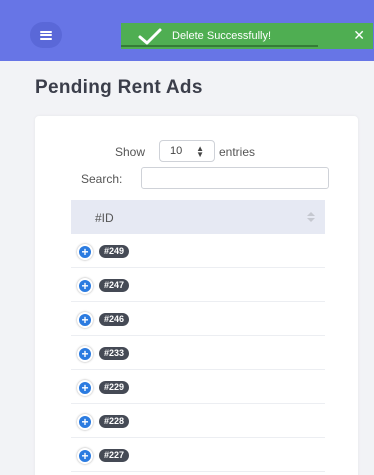 Image resolution: width=374 pixels, height=475 pixels. I want to click on table-row: + #228, so click(198, 421).